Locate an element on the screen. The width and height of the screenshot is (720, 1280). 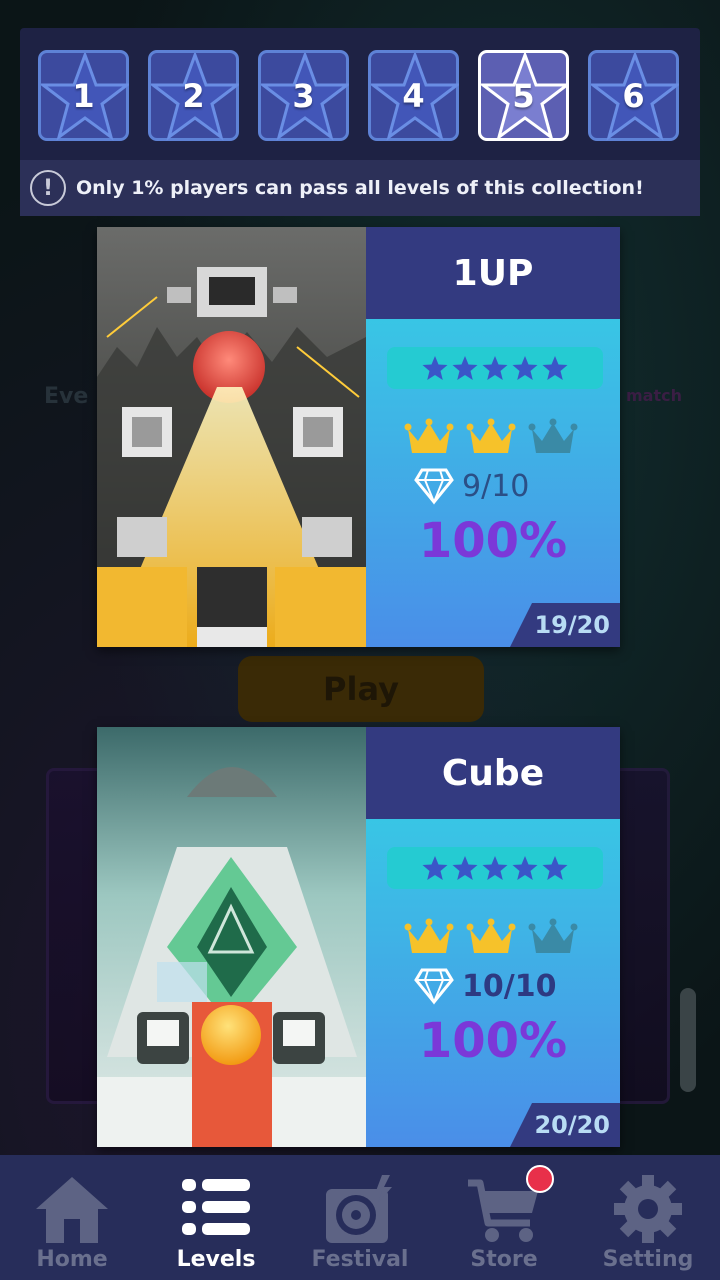
collection-tab-5: 5 is located at coordinates (523, 95).